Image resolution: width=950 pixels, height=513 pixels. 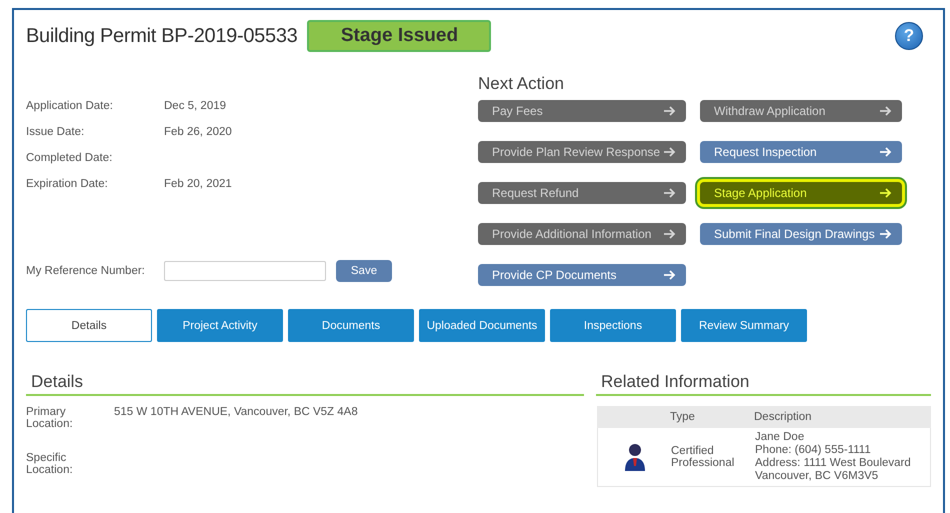 I want to click on date-label: Application Date:, so click(x=70, y=107).